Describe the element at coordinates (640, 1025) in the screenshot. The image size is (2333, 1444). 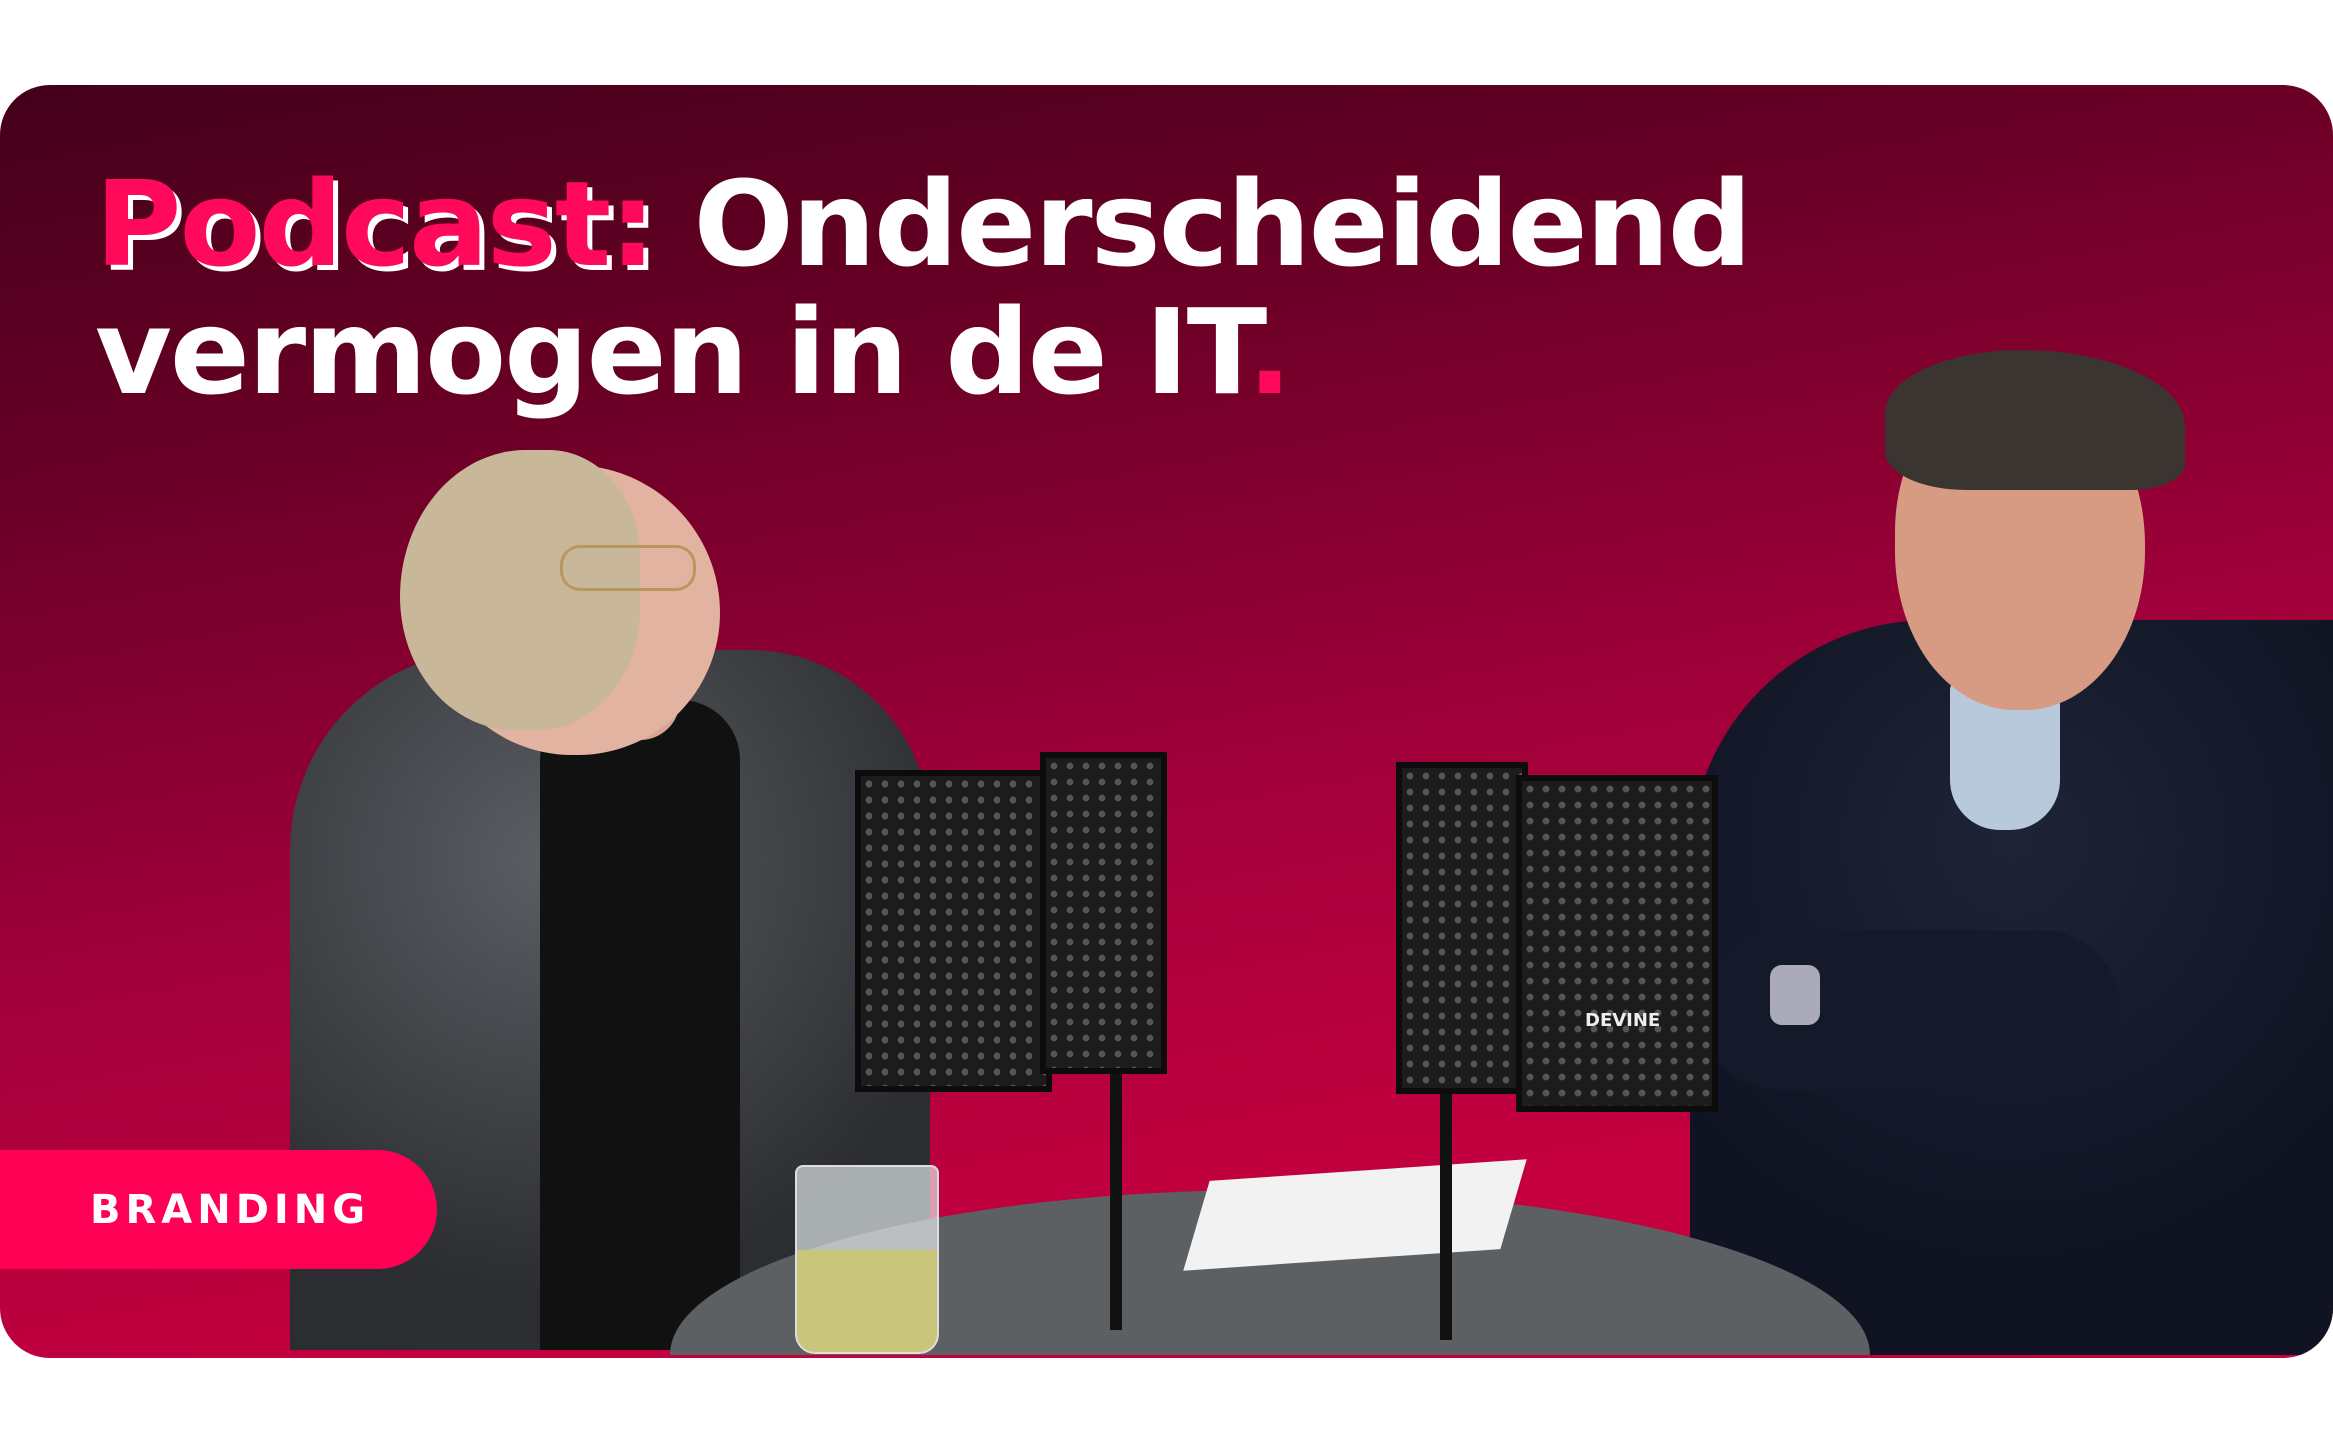
I see `woman-shirt` at that location.